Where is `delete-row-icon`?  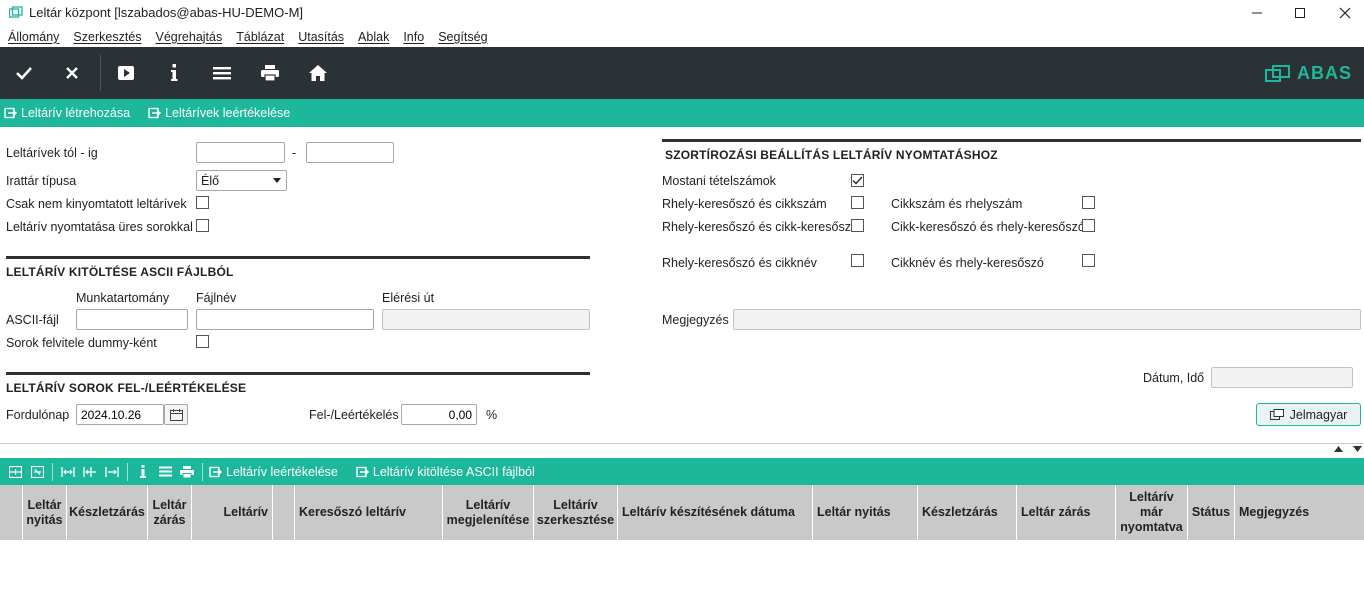
delete-row-icon is located at coordinates (37, 471).